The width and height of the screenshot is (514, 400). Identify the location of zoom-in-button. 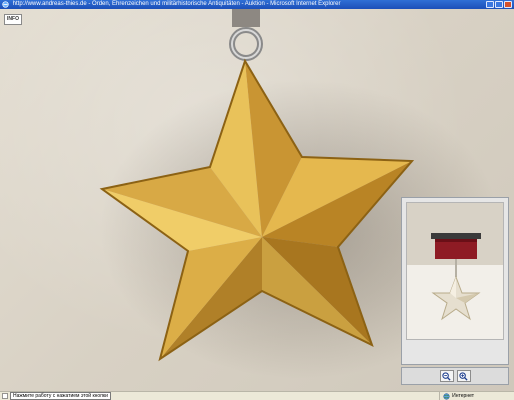
(463, 376).